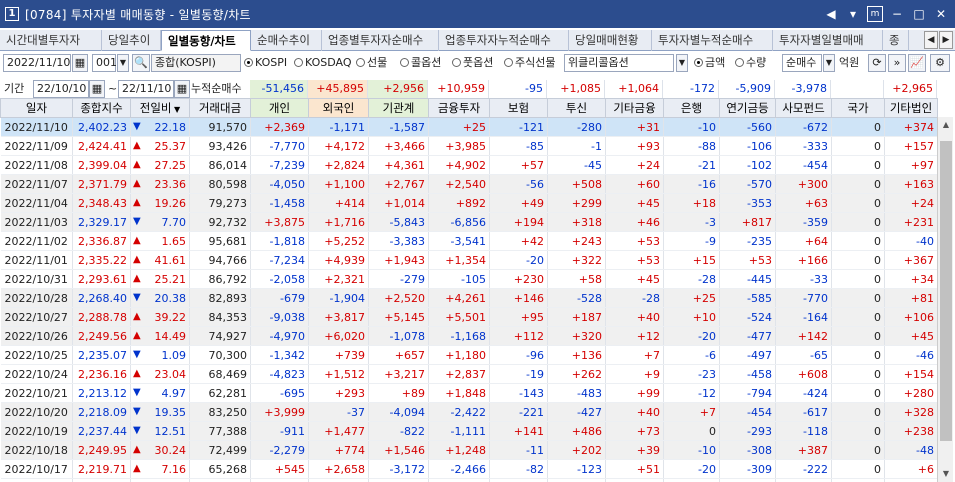 The width and height of the screenshot is (955, 482). Describe the element at coordinates (712, 40) in the screenshot. I see `tab-7: 투자자별누적순매수` at that location.